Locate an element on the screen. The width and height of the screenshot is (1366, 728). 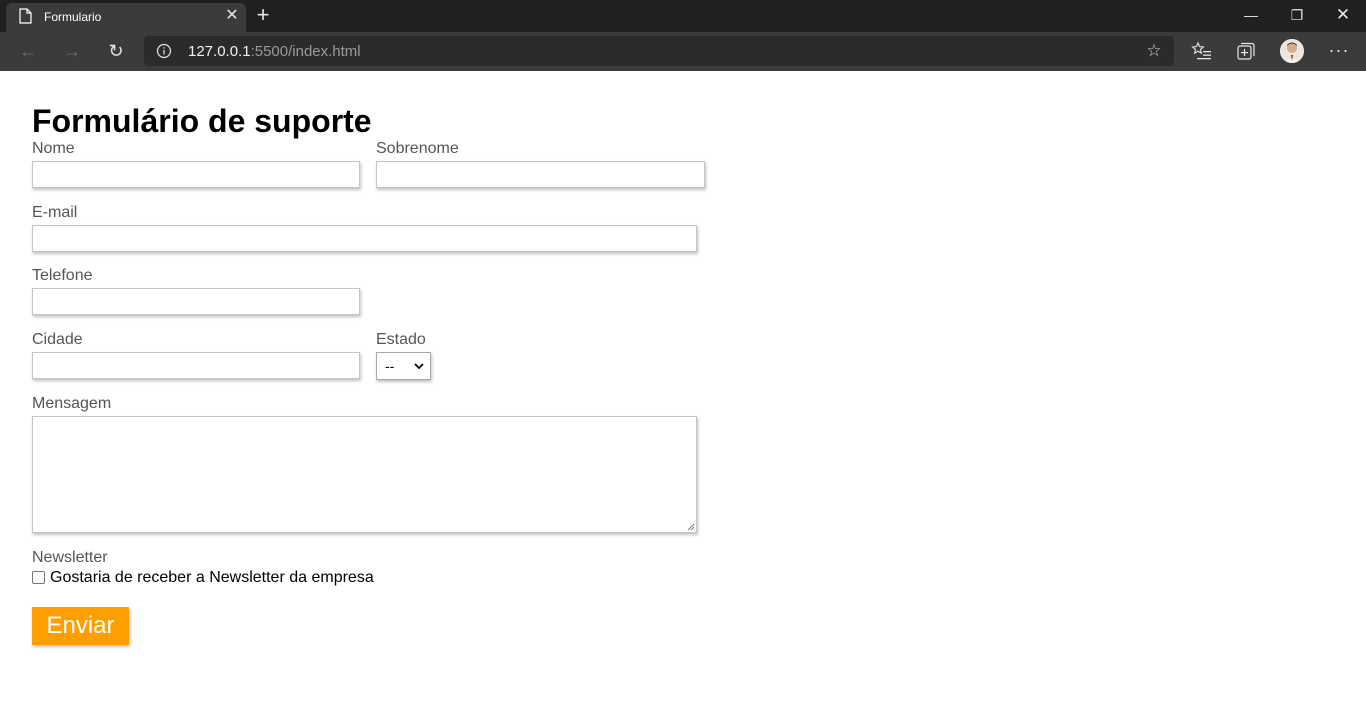
telefone-input is located at coordinates (196, 301).